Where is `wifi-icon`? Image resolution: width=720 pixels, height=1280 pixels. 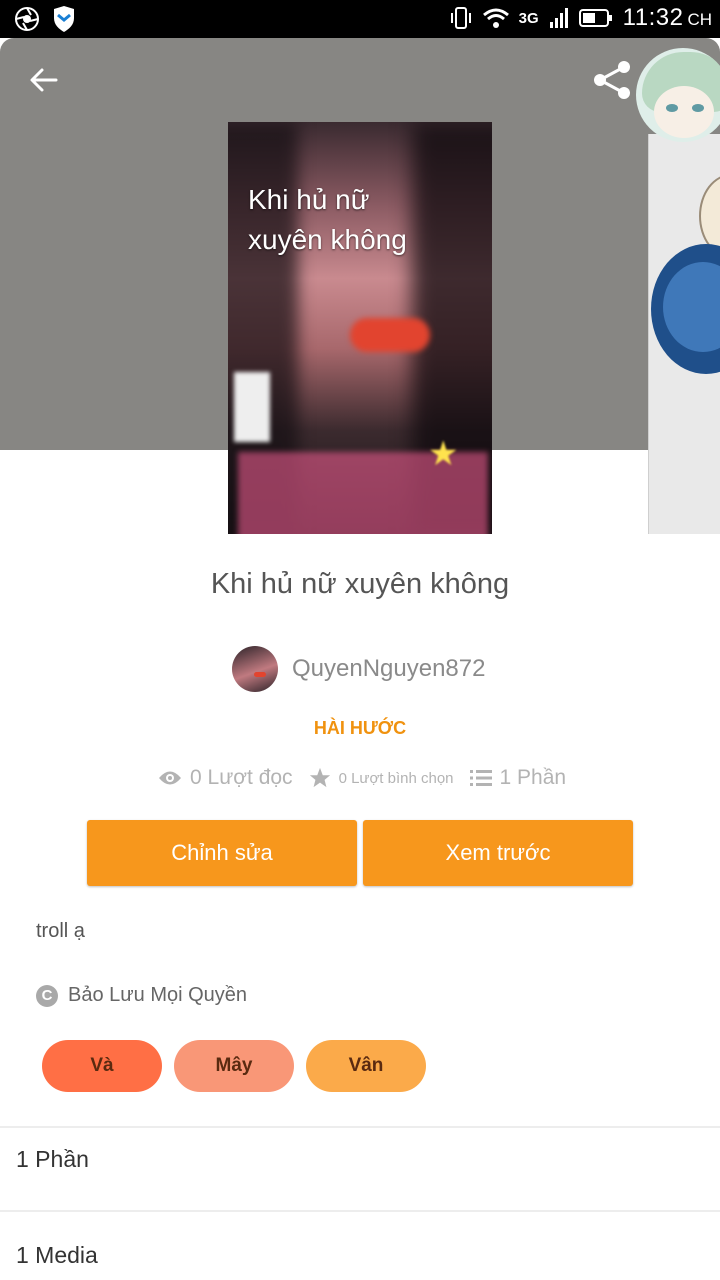 wifi-icon is located at coordinates (495, 18).